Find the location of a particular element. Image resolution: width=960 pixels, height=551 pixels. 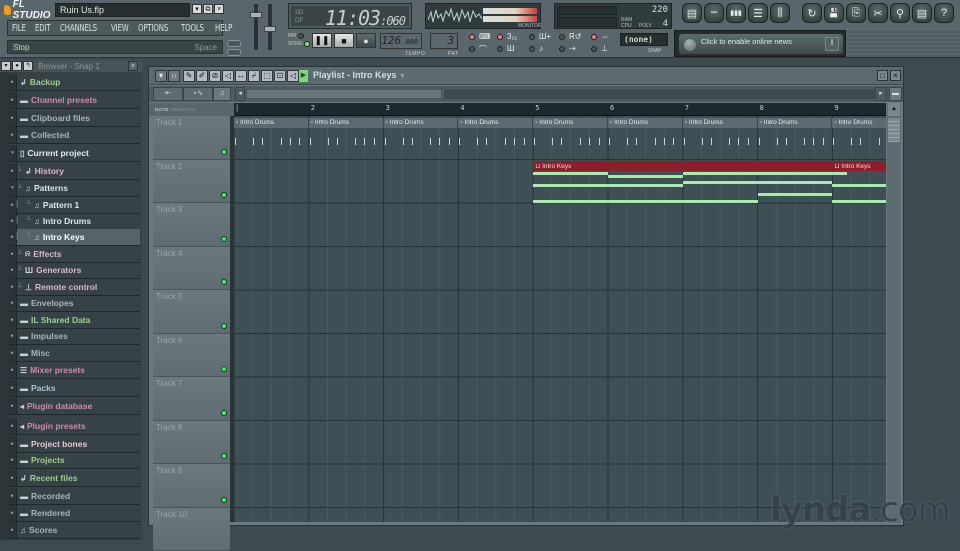

maximize-button: □ is located at coordinates (882, 75).